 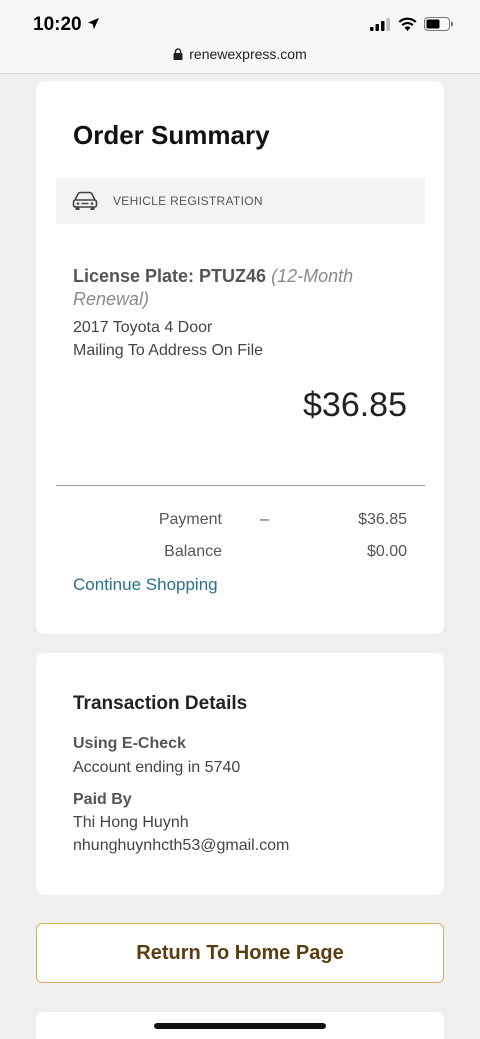 I want to click on url-text: renewexpress.com, so click(x=248, y=54).